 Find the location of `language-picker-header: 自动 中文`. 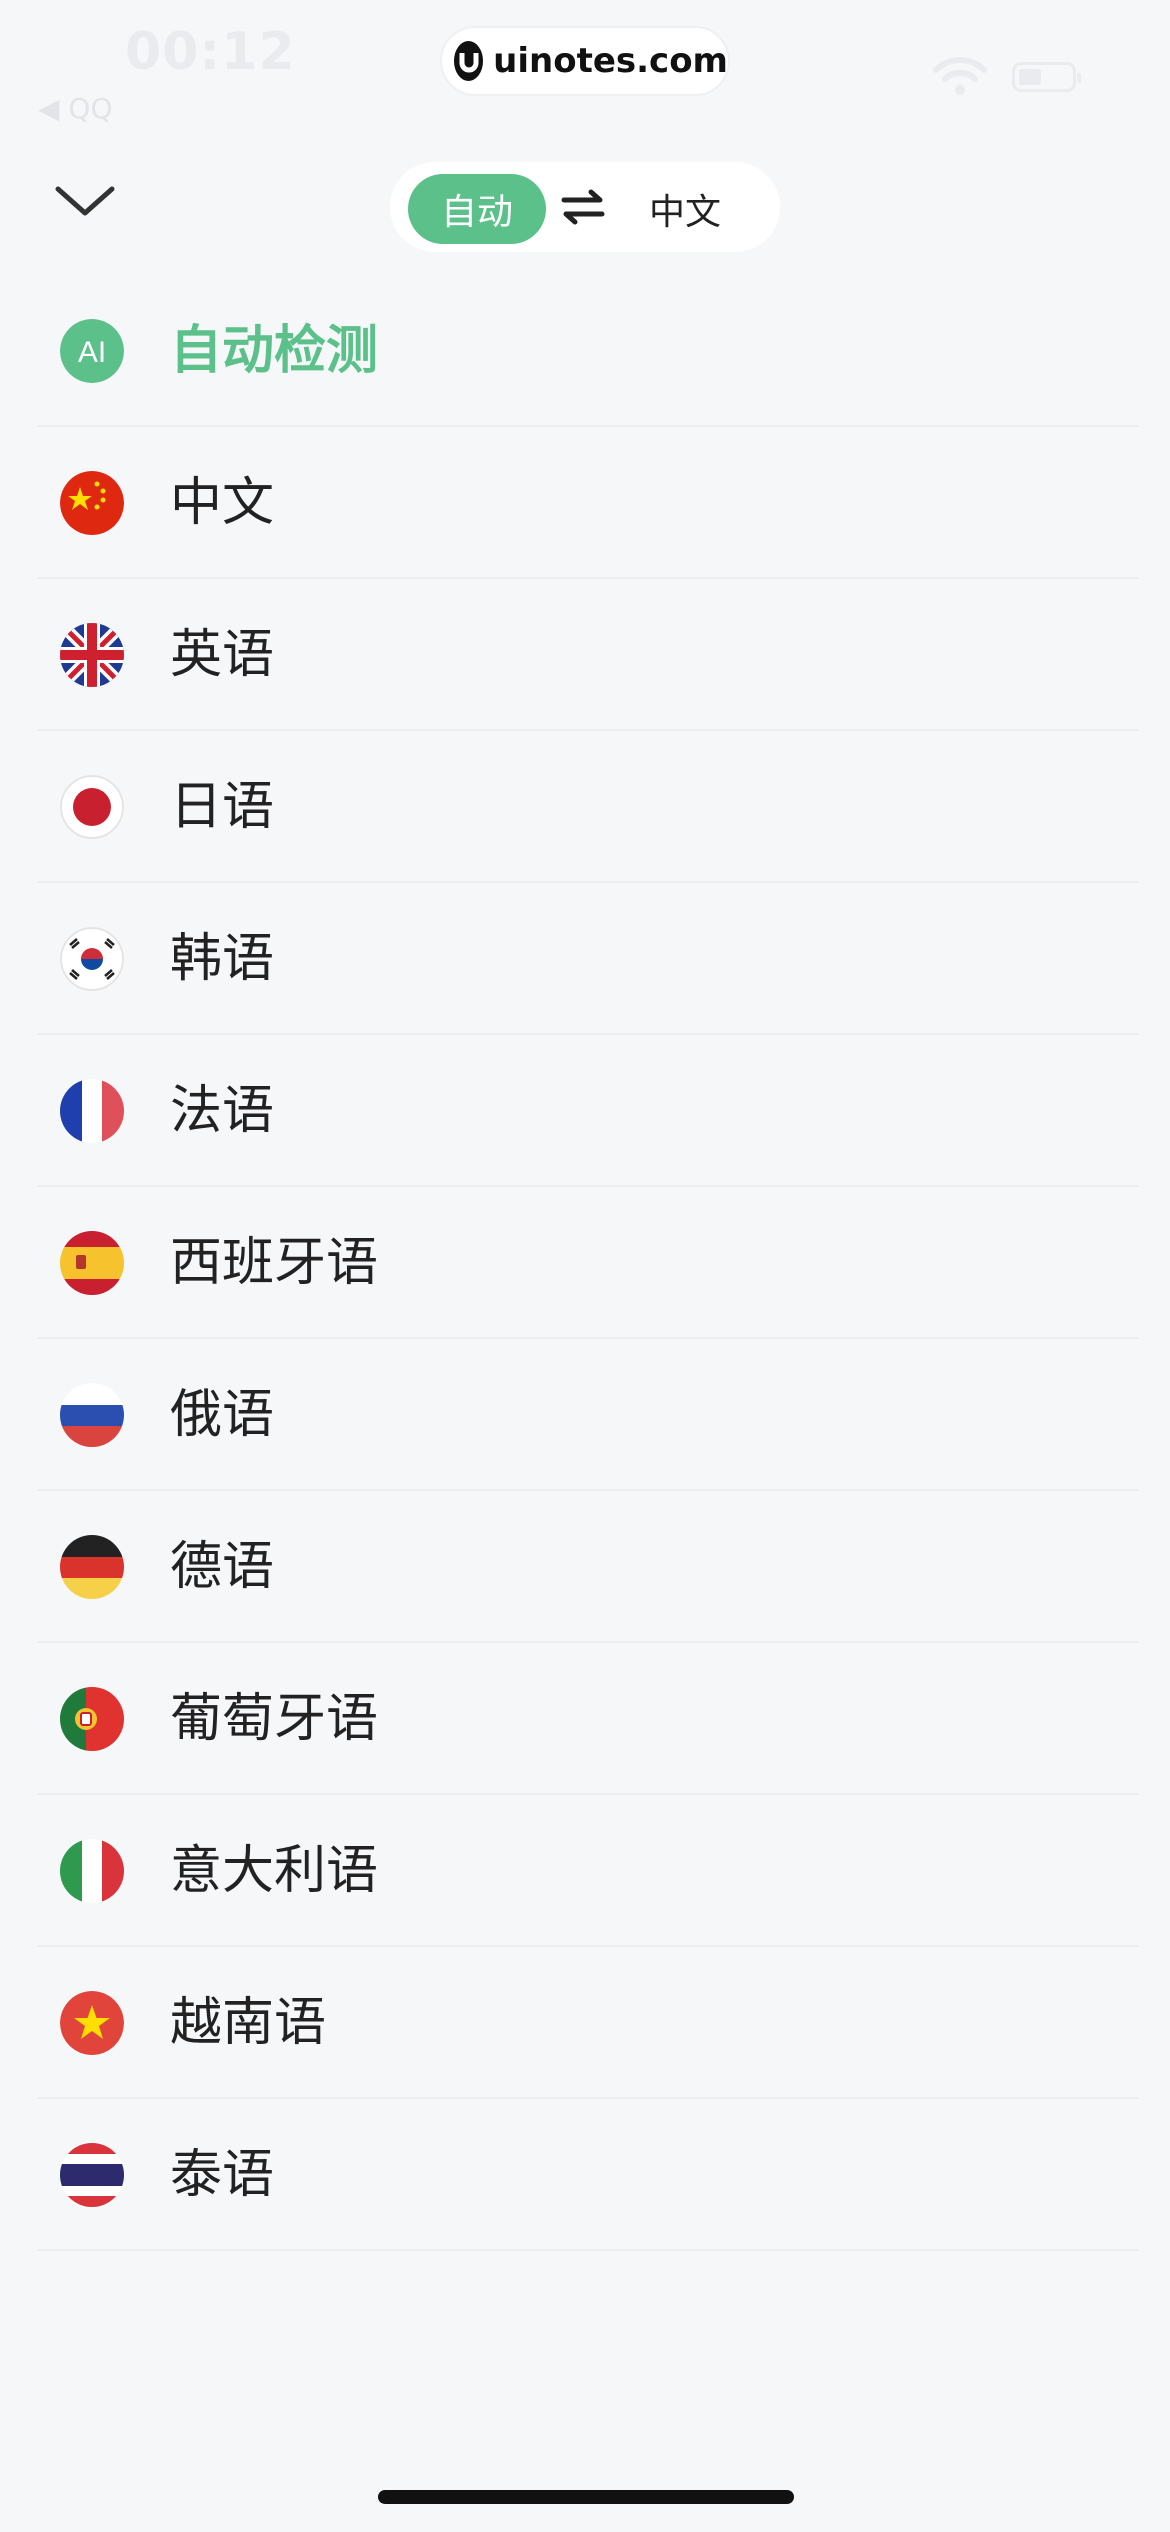

language-picker-header: 自动 中文 is located at coordinates (585, 205).